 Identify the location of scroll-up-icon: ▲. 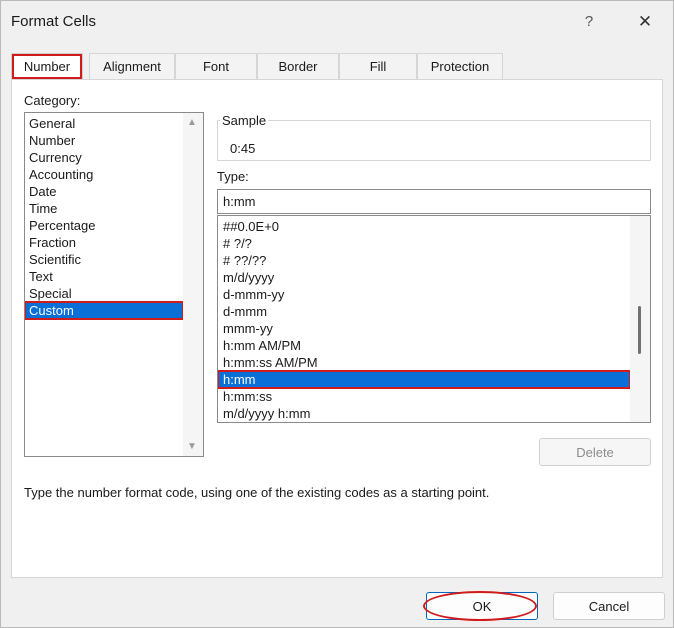
(192, 122).